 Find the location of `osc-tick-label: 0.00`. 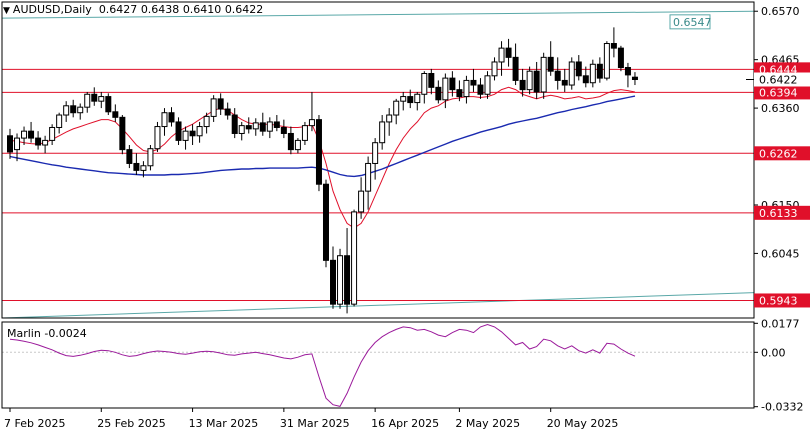

osc-tick-label: 0.00 is located at coordinates (773, 352).